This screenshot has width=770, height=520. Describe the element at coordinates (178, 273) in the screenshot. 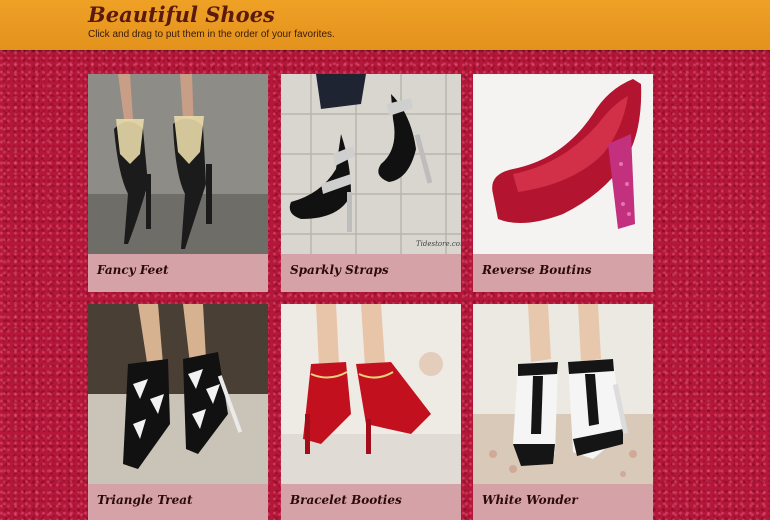

I see `shoe-card-label: Fancy Feet` at that location.